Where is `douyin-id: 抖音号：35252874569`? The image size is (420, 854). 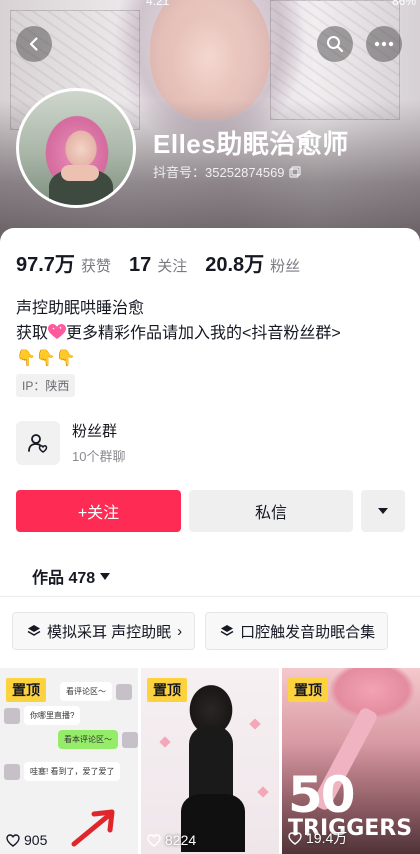 douyin-id: 抖音号：35252874569 is located at coordinates (227, 171).